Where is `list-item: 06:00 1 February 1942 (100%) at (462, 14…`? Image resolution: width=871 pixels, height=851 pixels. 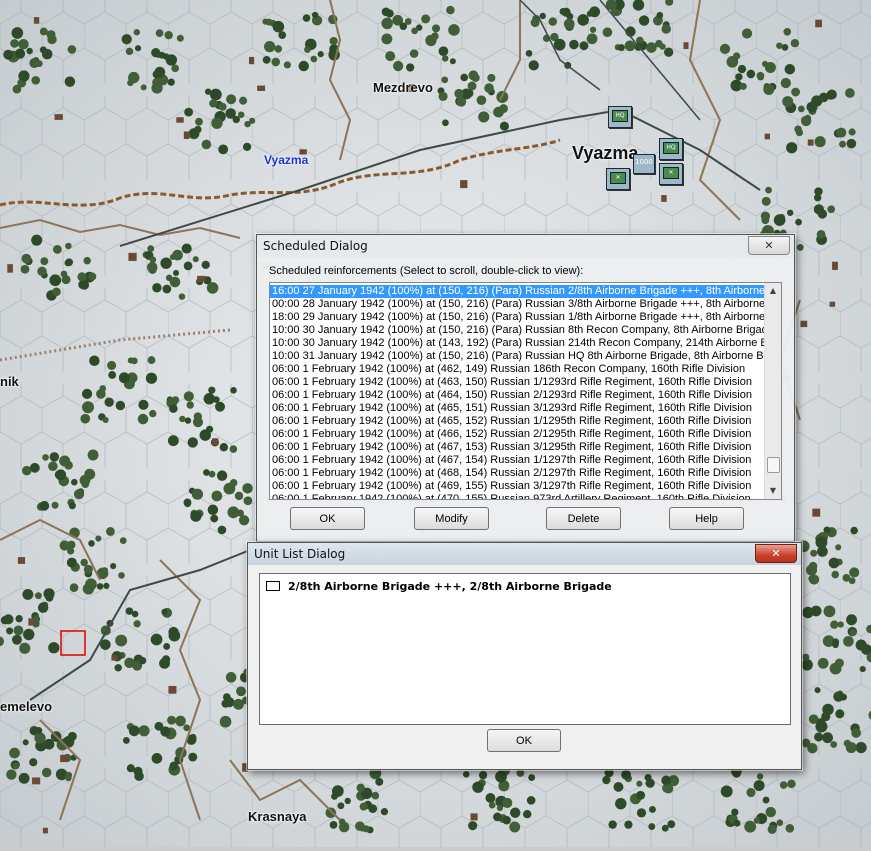
list-item: 06:00 1 February 1942 (100%) at (462, 14… is located at coordinates (517, 369).